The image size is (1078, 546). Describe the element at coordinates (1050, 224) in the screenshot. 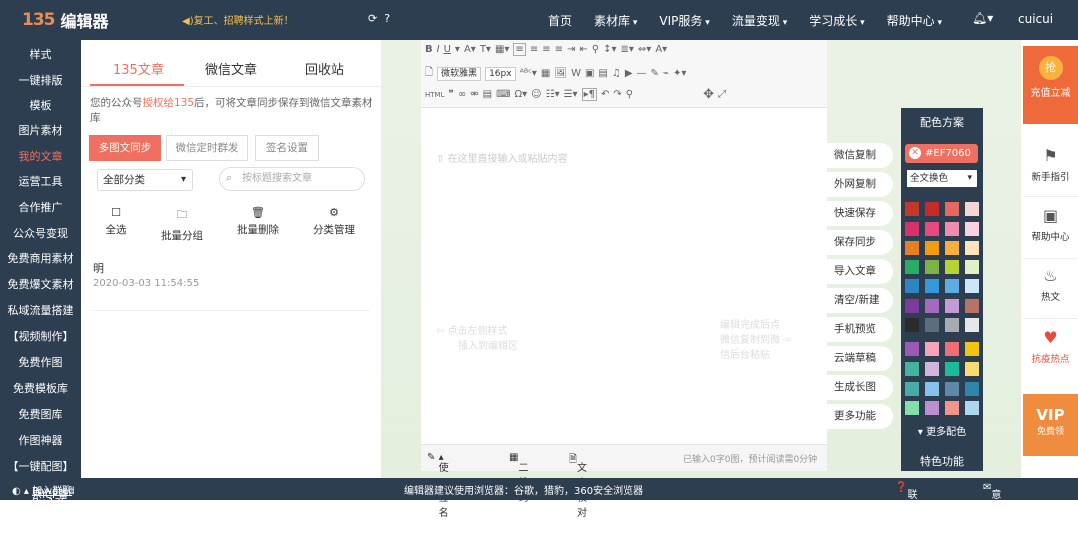

I see `help-center-link: ▣ 帮助中心` at that location.